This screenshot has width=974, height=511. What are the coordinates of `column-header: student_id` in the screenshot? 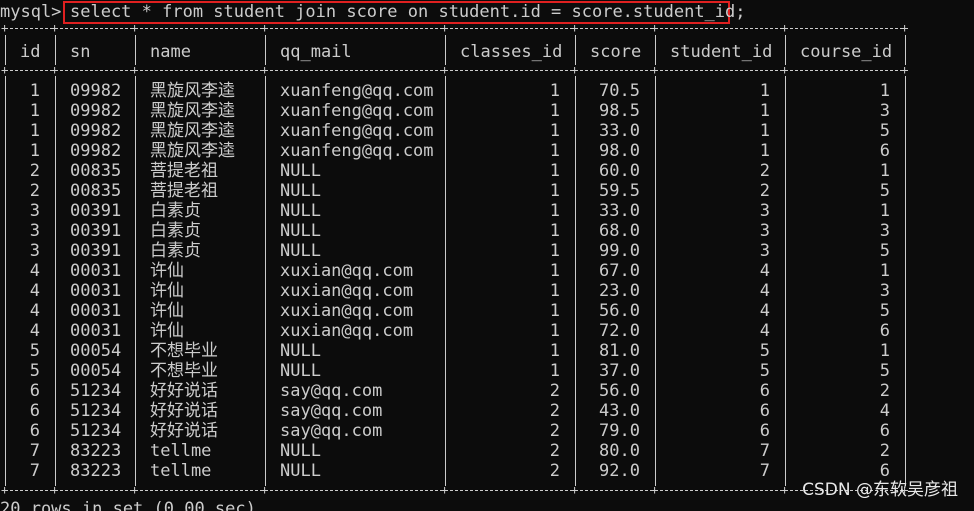 It's located at (721, 52).